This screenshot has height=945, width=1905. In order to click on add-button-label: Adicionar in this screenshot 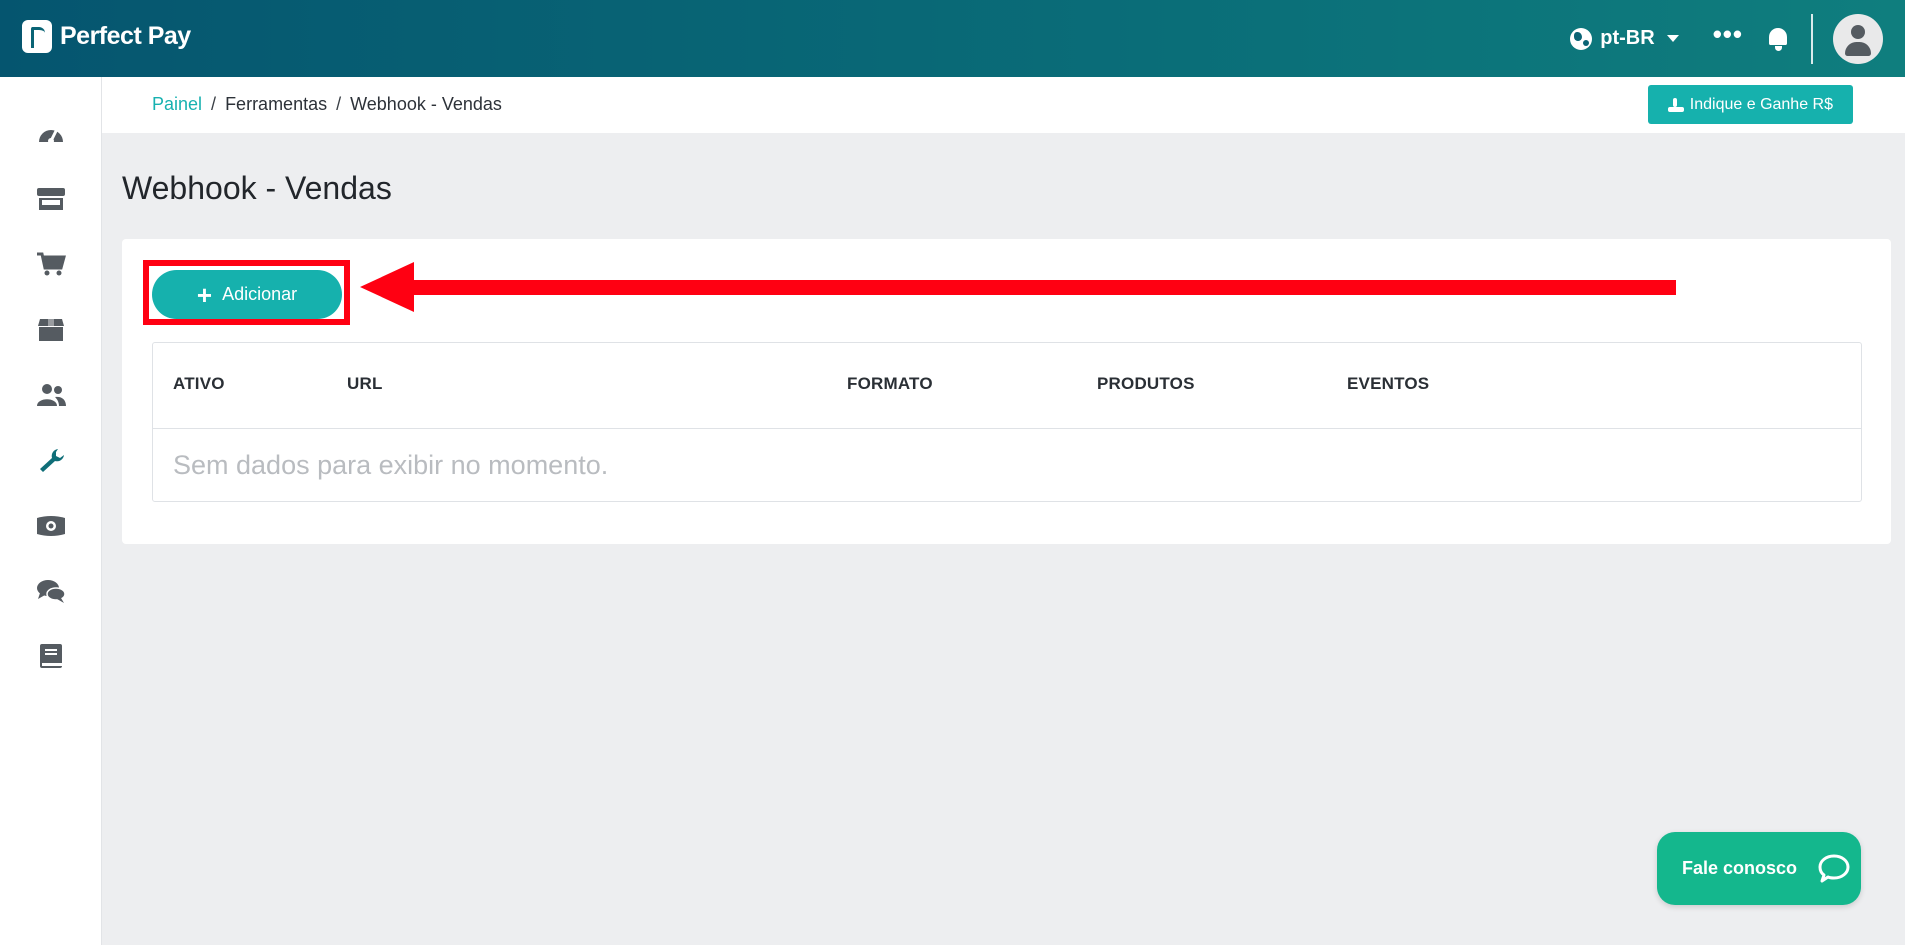, I will do `click(260, 294)`.